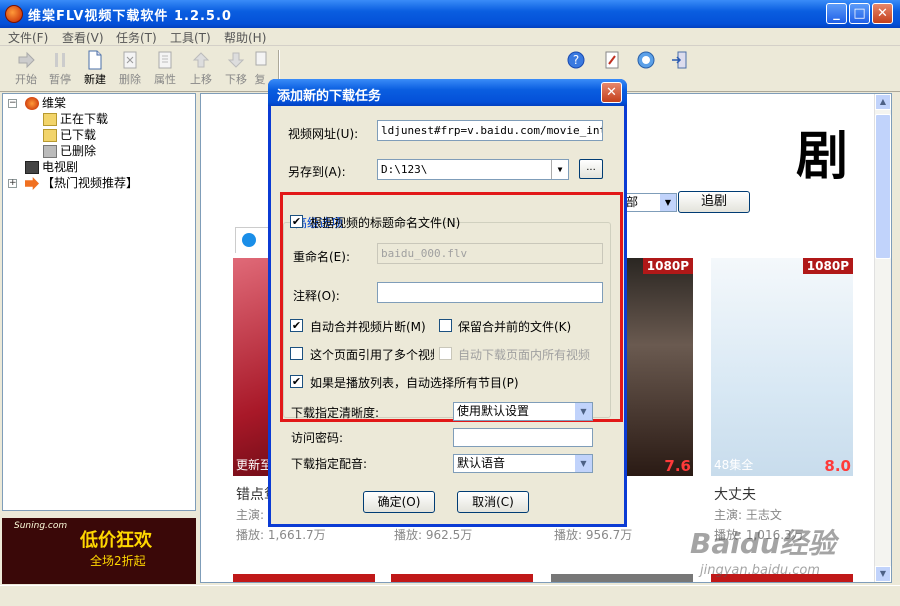 The image size is (900, 606). What do you see at coordinates (646, 60) in the screenshot?
I see `chat-icon` at bounding box center [646, 60].